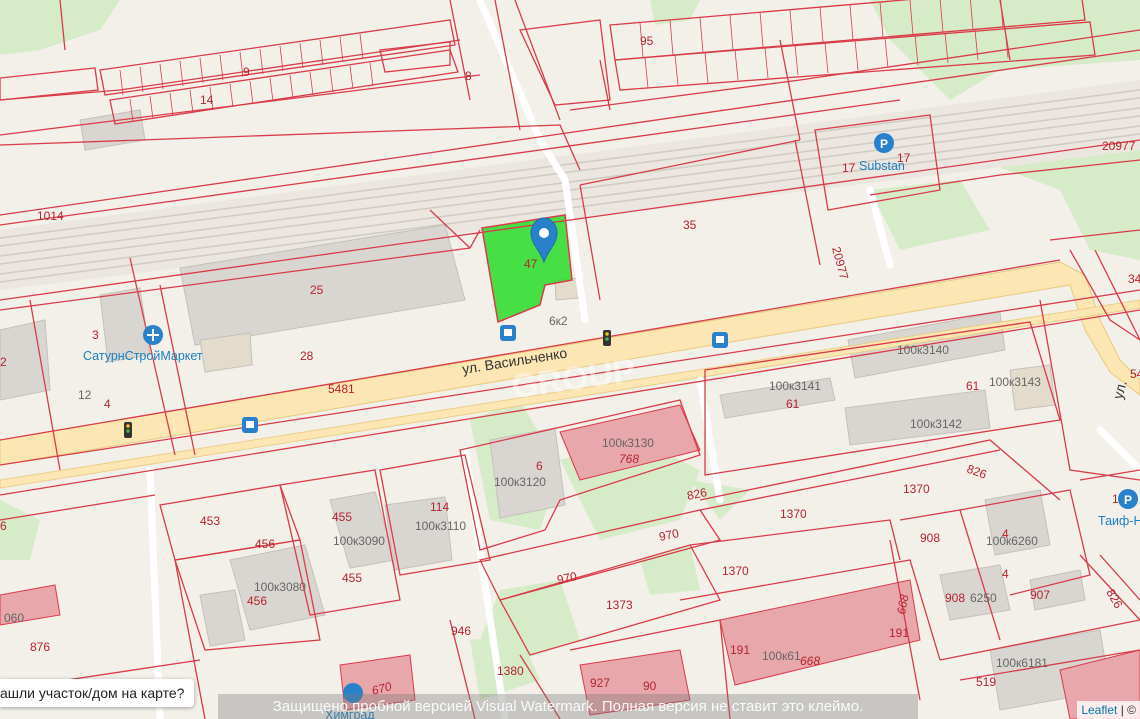  Describe the element at coordinates (246, 72) in the screenshot. I see `cad-label: 9` at that location.